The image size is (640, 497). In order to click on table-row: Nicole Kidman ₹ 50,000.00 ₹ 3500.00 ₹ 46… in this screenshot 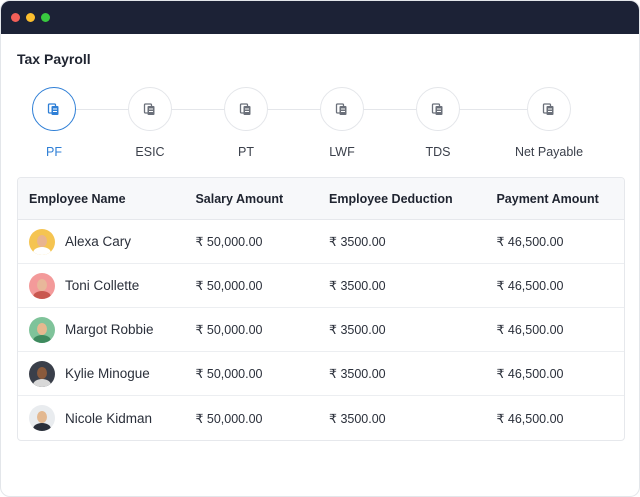, I will do `click(321, 418)`.